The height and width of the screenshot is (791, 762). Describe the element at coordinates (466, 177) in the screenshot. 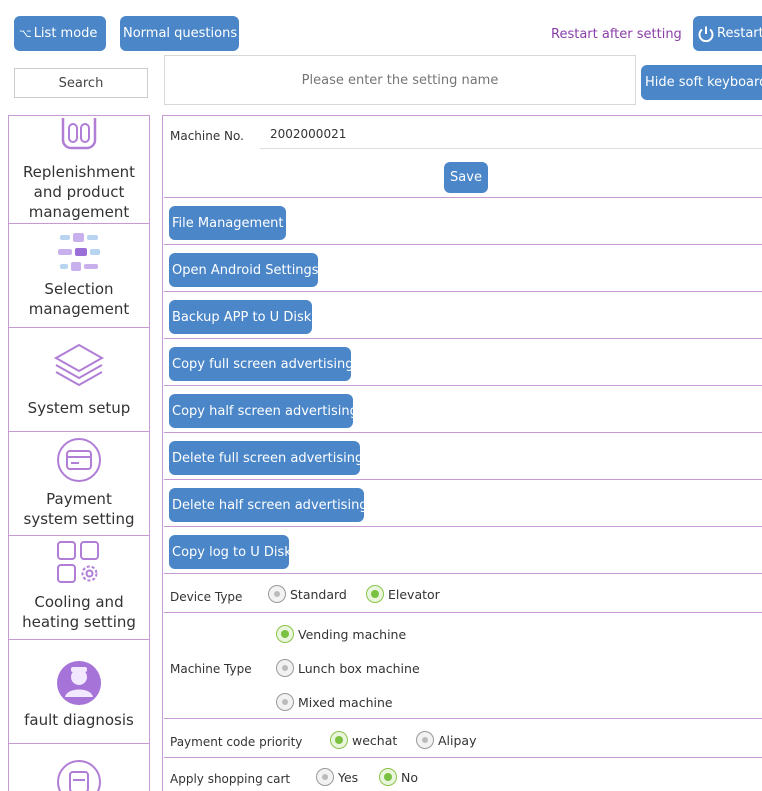

I see `save-button: Save` at that location.